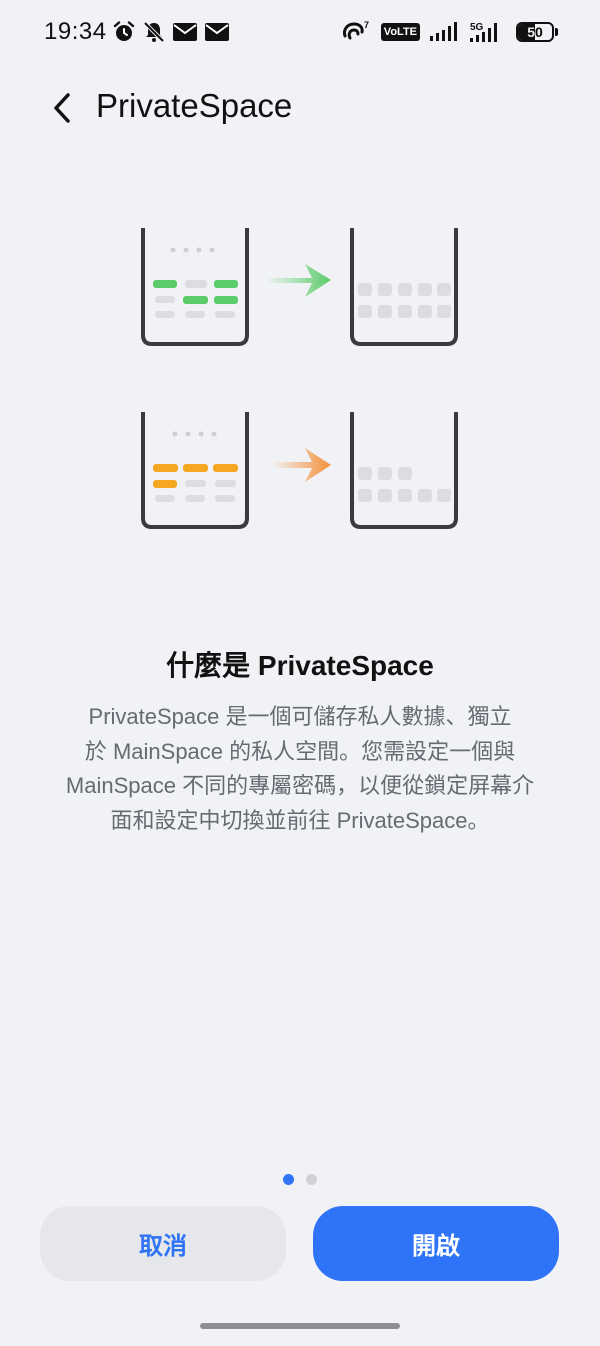  Describe the element at coordinates (404, 287) in the screenshot. I see `phone-after-gray` at that location.